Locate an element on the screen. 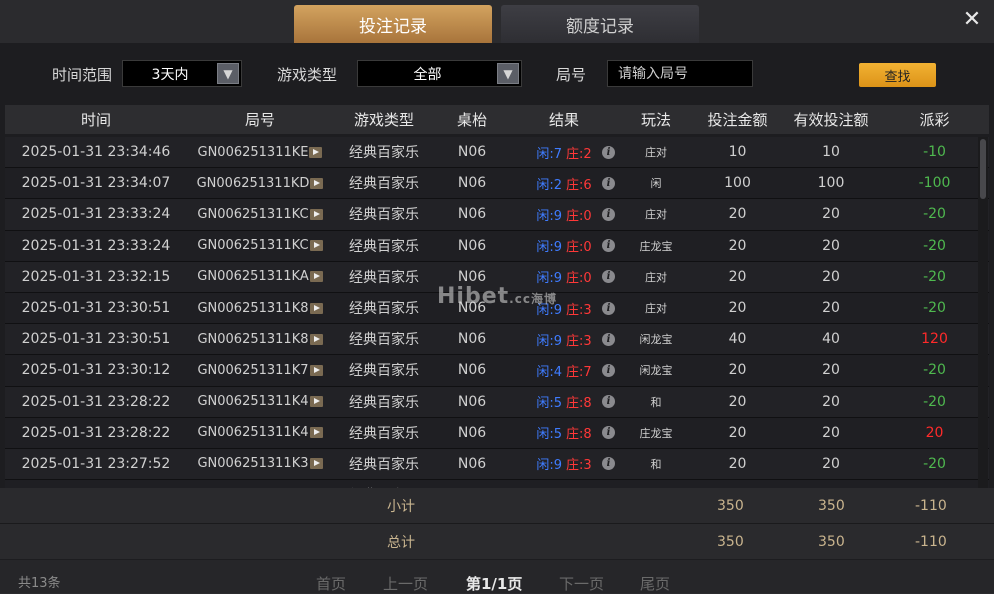 Image resolution: width=994 pixels, height=594 pixels. game-type-select: 全部 ▼ is located at coordinates (439, 73).